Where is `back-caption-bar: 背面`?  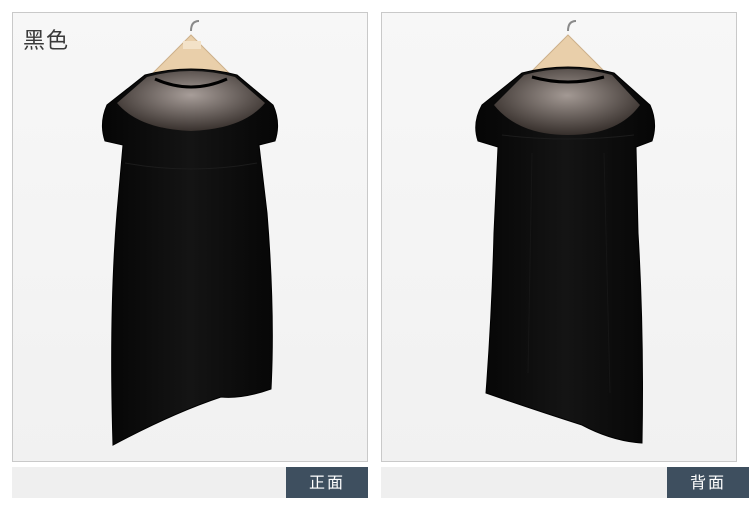 back-caption-bar: 背面 is located at coordinates (565, 482).